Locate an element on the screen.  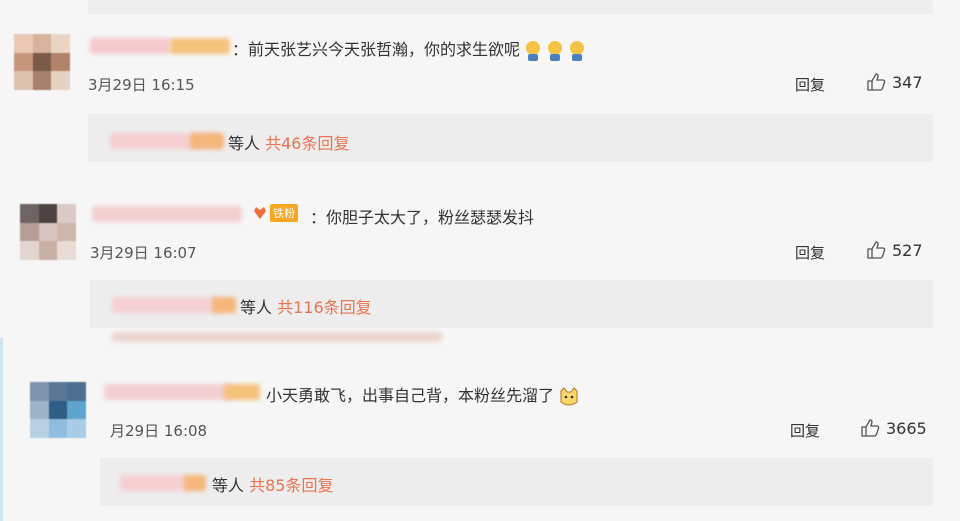
comment-text: 小天勇敢飞，出事自己背，本粉丝先溜了 is located at coordinates (423, 395).